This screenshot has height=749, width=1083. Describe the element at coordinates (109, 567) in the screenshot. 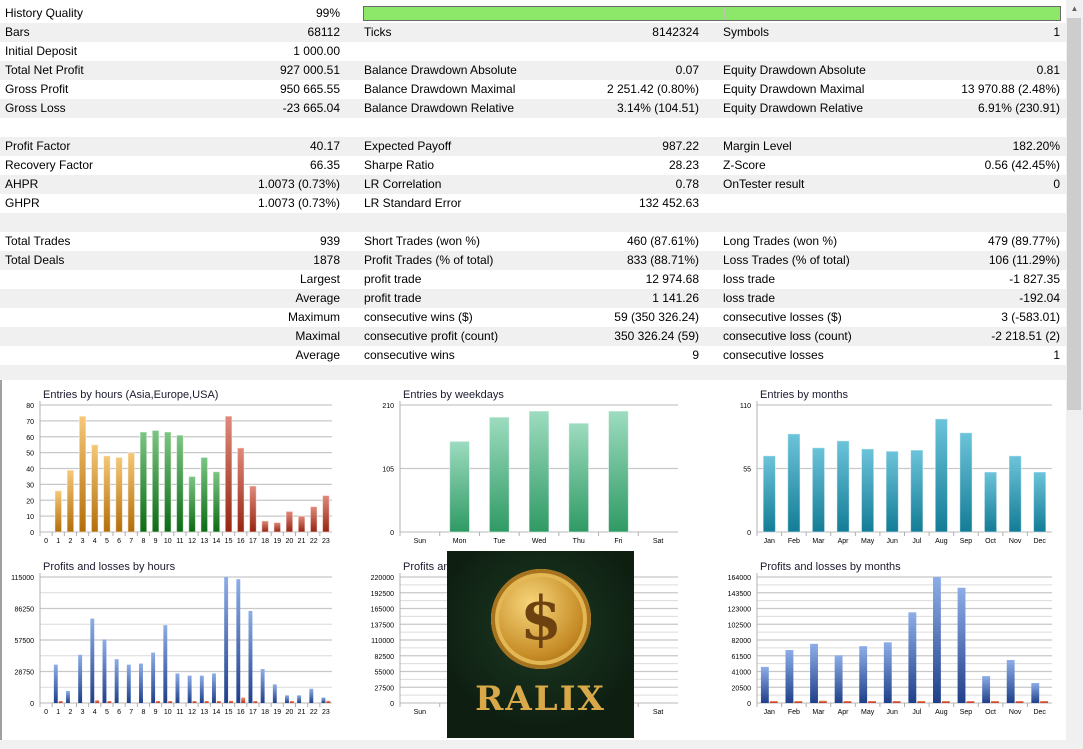

I see `chart-title: Profits and losses by hours` at that location.